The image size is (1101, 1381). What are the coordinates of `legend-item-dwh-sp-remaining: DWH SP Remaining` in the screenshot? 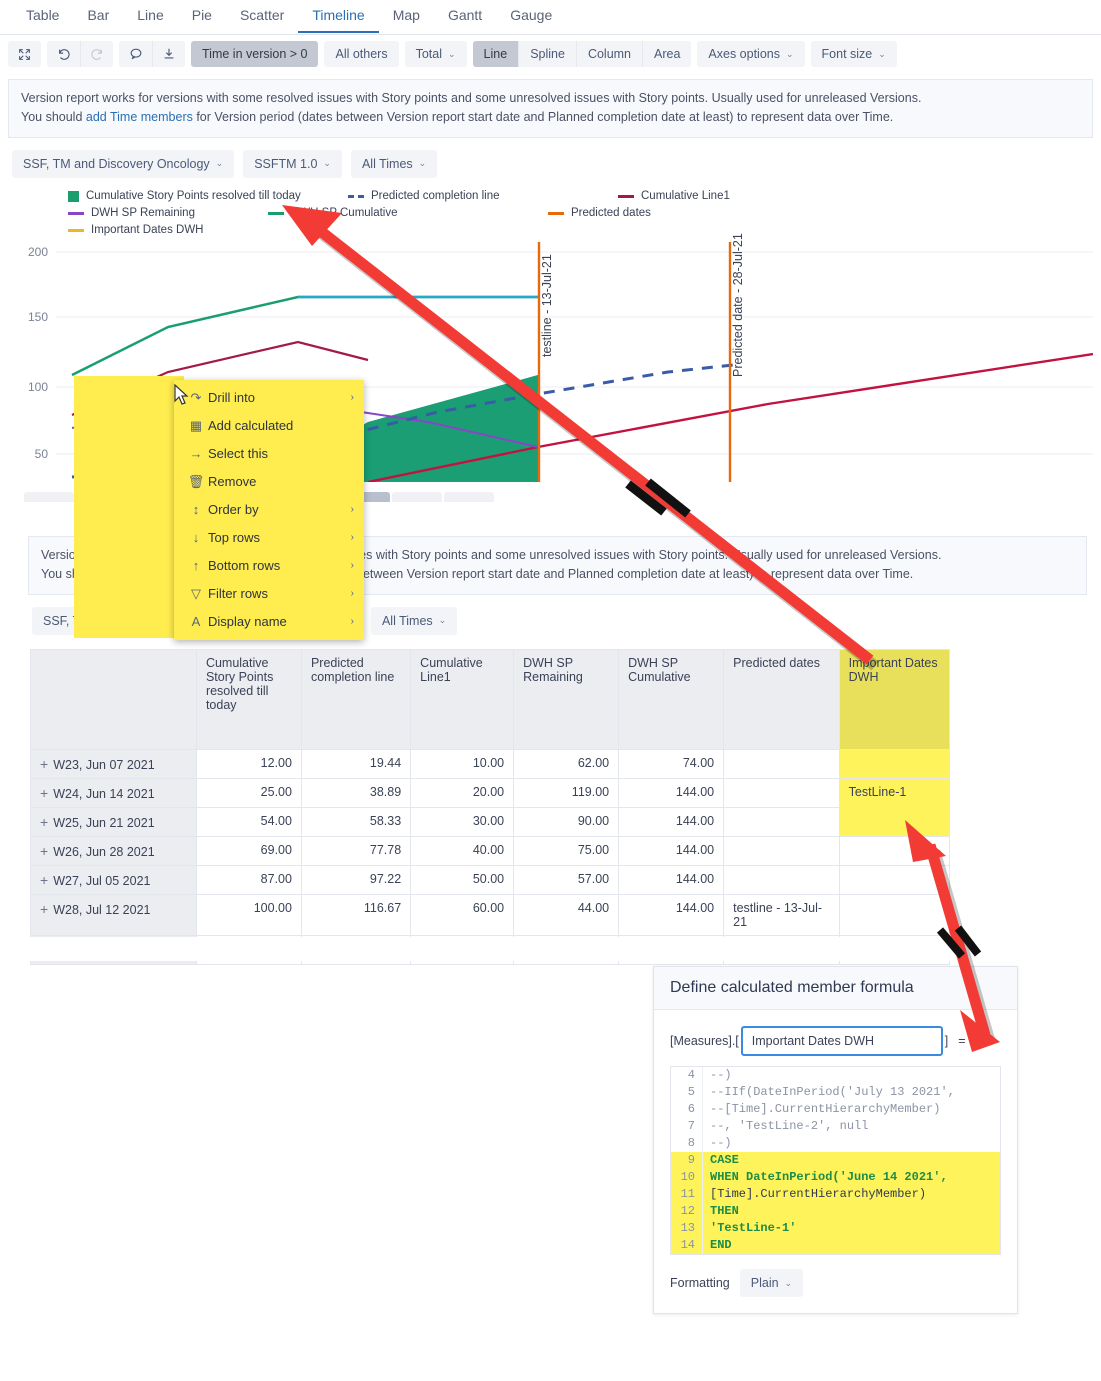 It's located at (168, 213).